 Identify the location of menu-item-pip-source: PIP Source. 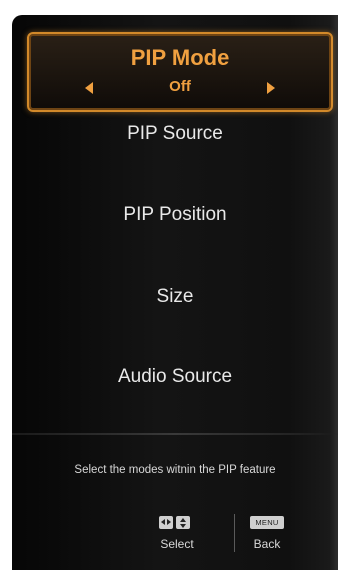
(175, 134).